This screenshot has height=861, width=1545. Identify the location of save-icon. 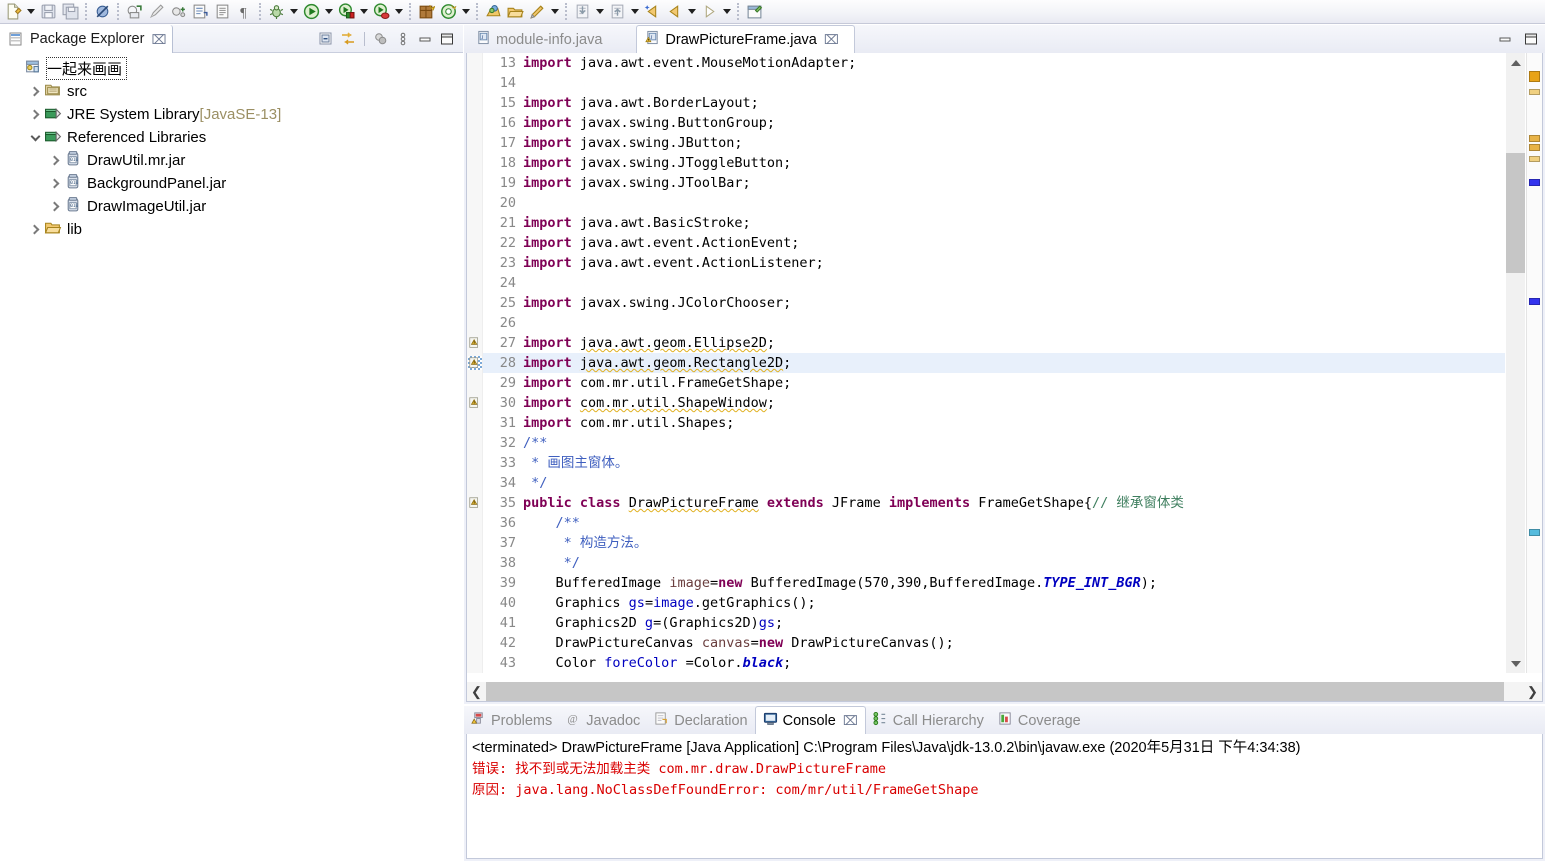
(48, 12).